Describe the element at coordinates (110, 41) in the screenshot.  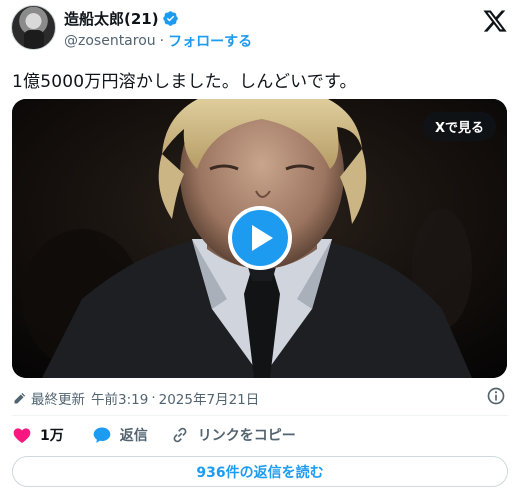
I see `author-handle: @zosentarou` at that location.